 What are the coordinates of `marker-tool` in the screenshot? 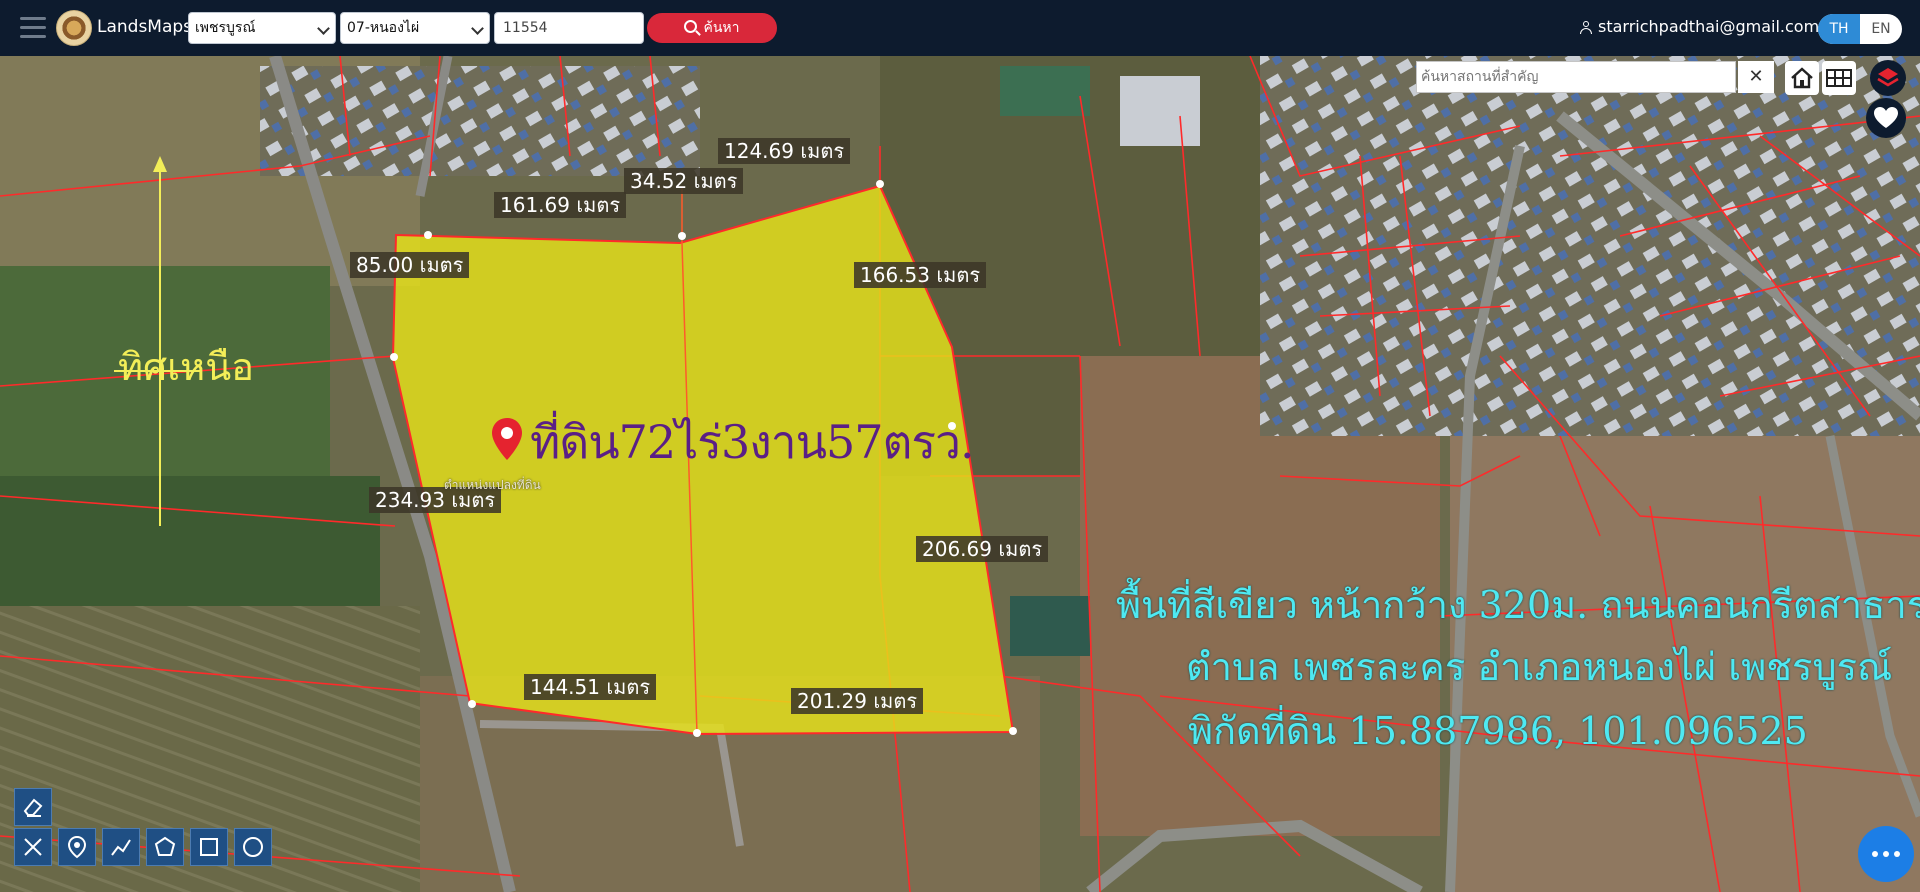 It's located at (77, 847).